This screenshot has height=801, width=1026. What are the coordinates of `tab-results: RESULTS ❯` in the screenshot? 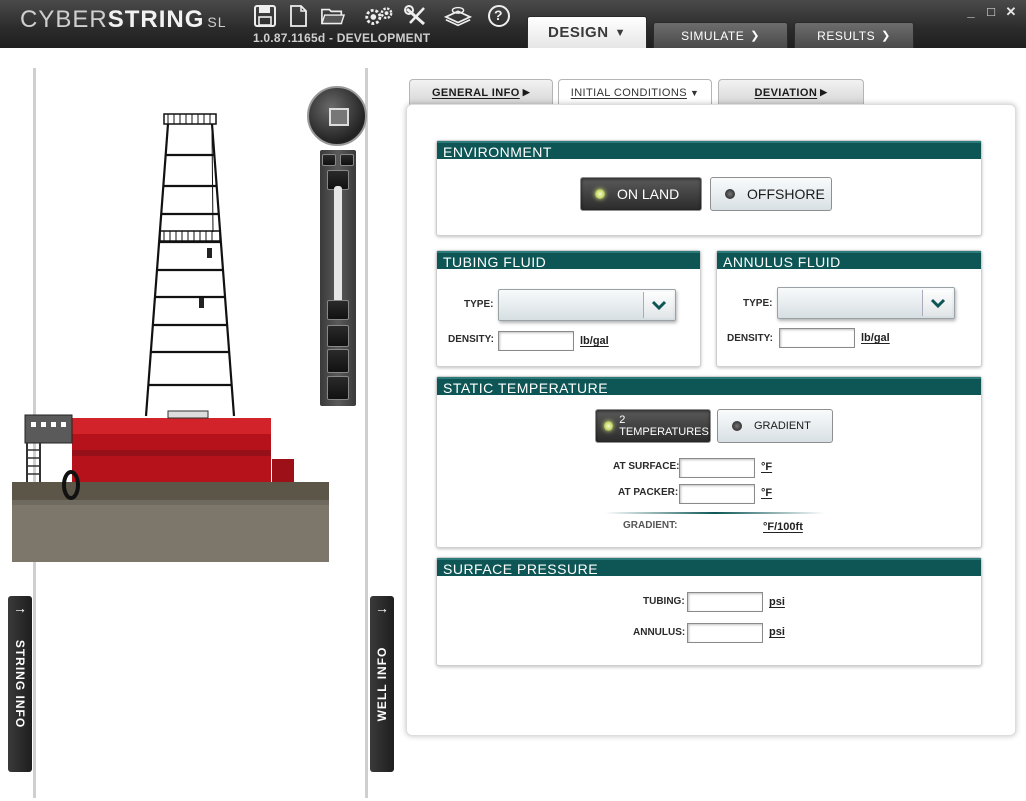 It's located at (854, 35).